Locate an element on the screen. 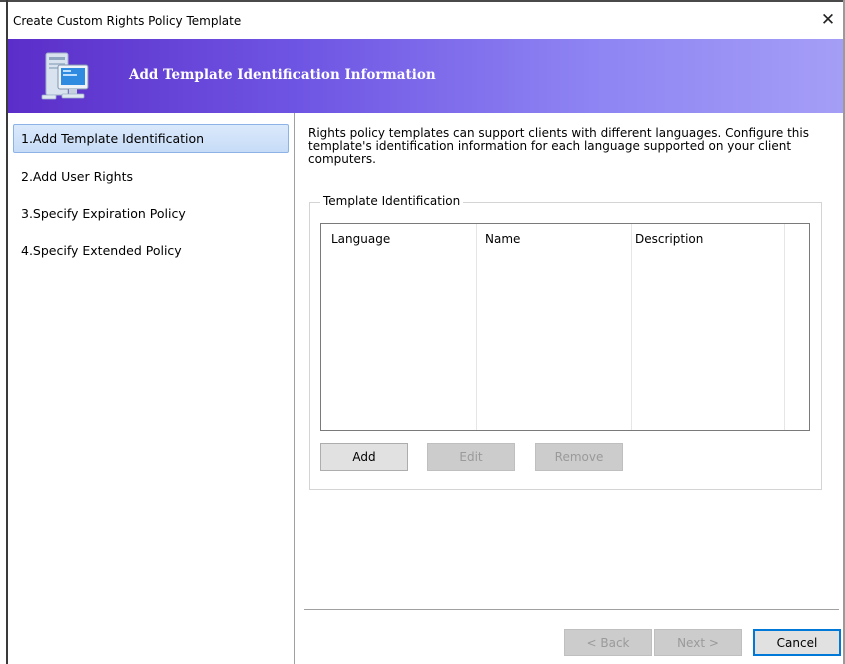 This screenshot has width=845, height=664. title-bar: Create Custom Rights Policy Template ✕ is located at coordinates (425, 20).